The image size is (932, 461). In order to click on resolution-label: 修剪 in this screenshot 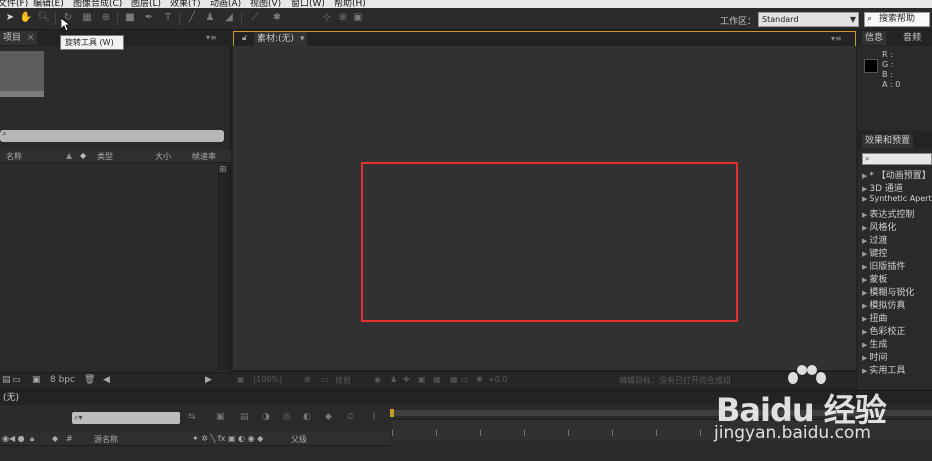, I will do `click(343, 380)`.